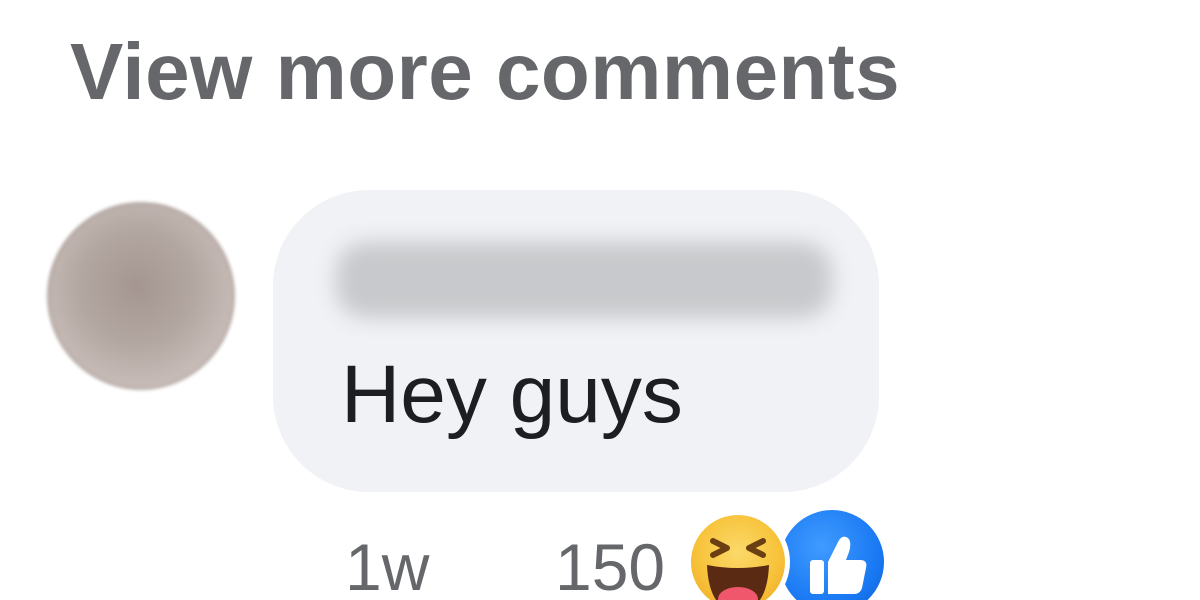 The width and height of the screenshot is (1200, 600). Describe the element at coordinates (832, 555) in the screenshot. I see `like-icon` at that location.